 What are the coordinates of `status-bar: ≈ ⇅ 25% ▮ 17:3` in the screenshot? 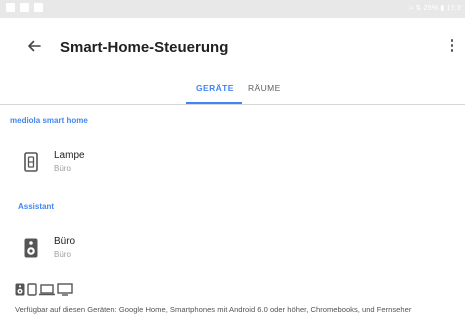 It's located at (232, 9).